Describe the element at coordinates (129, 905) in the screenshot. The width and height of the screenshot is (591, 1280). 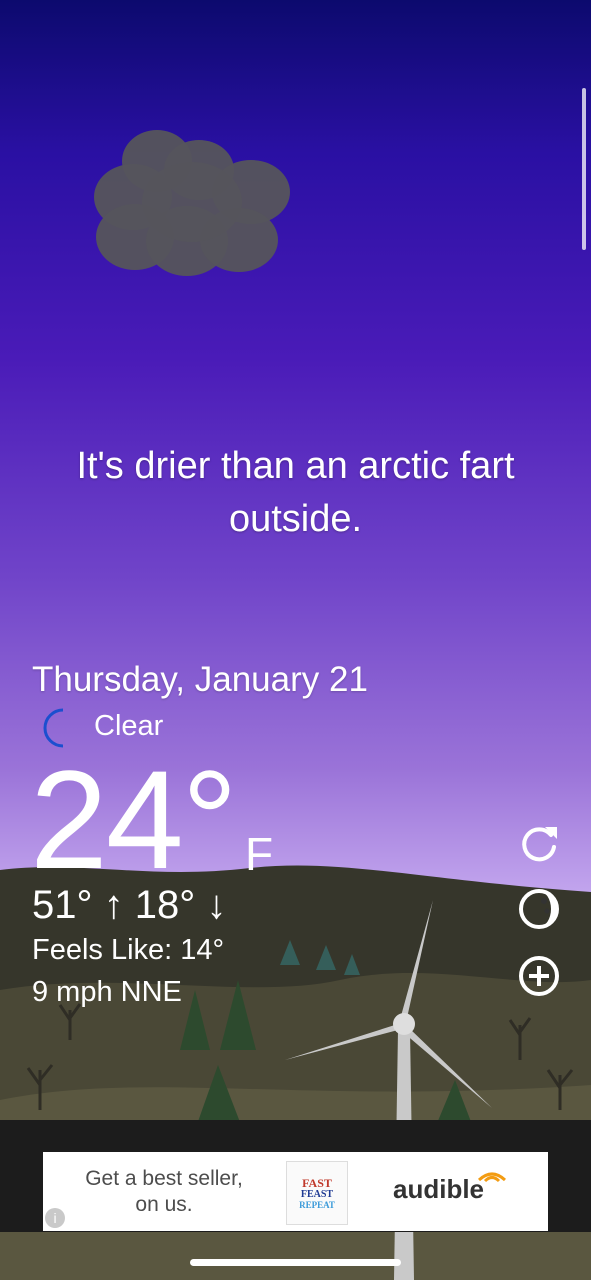
I see `high-low-temperature: 51° ↑ 18° ↓` at that location.